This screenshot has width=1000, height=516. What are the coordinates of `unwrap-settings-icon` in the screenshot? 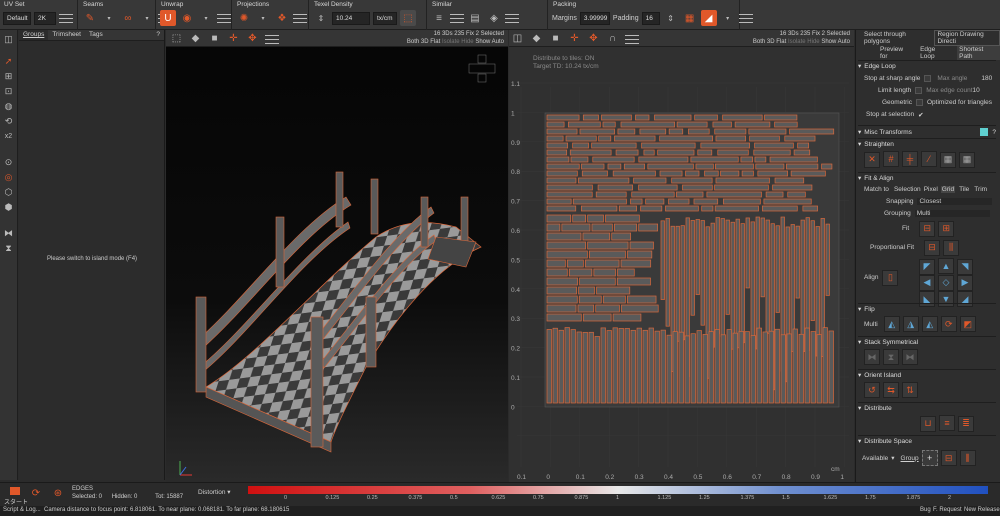 It's located at (224, 18).